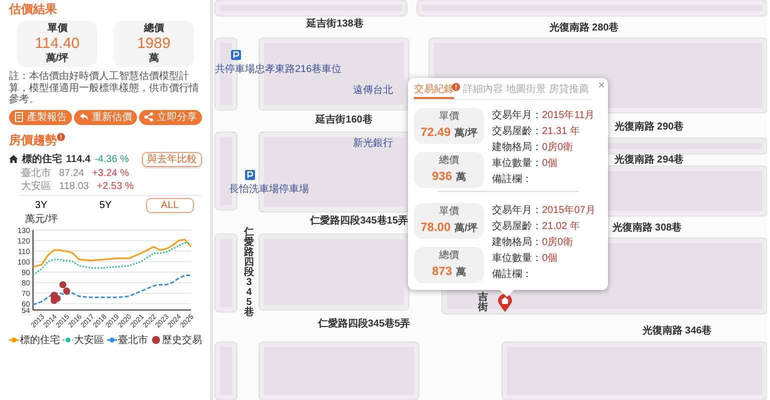 The image size is (770, 400). I want to click on disclaimer-text: 註：本估價由好時價人工智慧估價模型計算，模型僅適用一般標準樣態，供市價行情參考。, so click(104, 88).